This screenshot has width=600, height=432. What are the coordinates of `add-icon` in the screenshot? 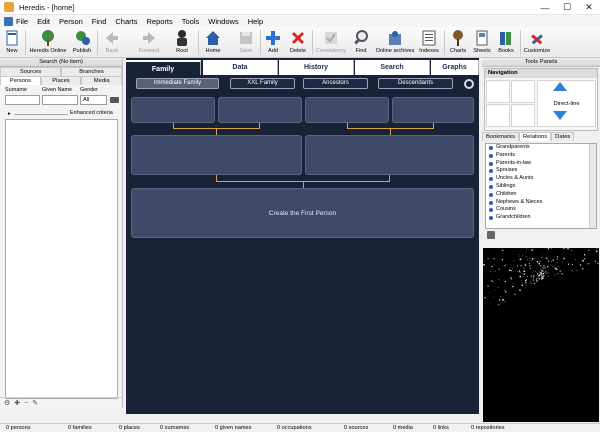 It's located at (273, 38).